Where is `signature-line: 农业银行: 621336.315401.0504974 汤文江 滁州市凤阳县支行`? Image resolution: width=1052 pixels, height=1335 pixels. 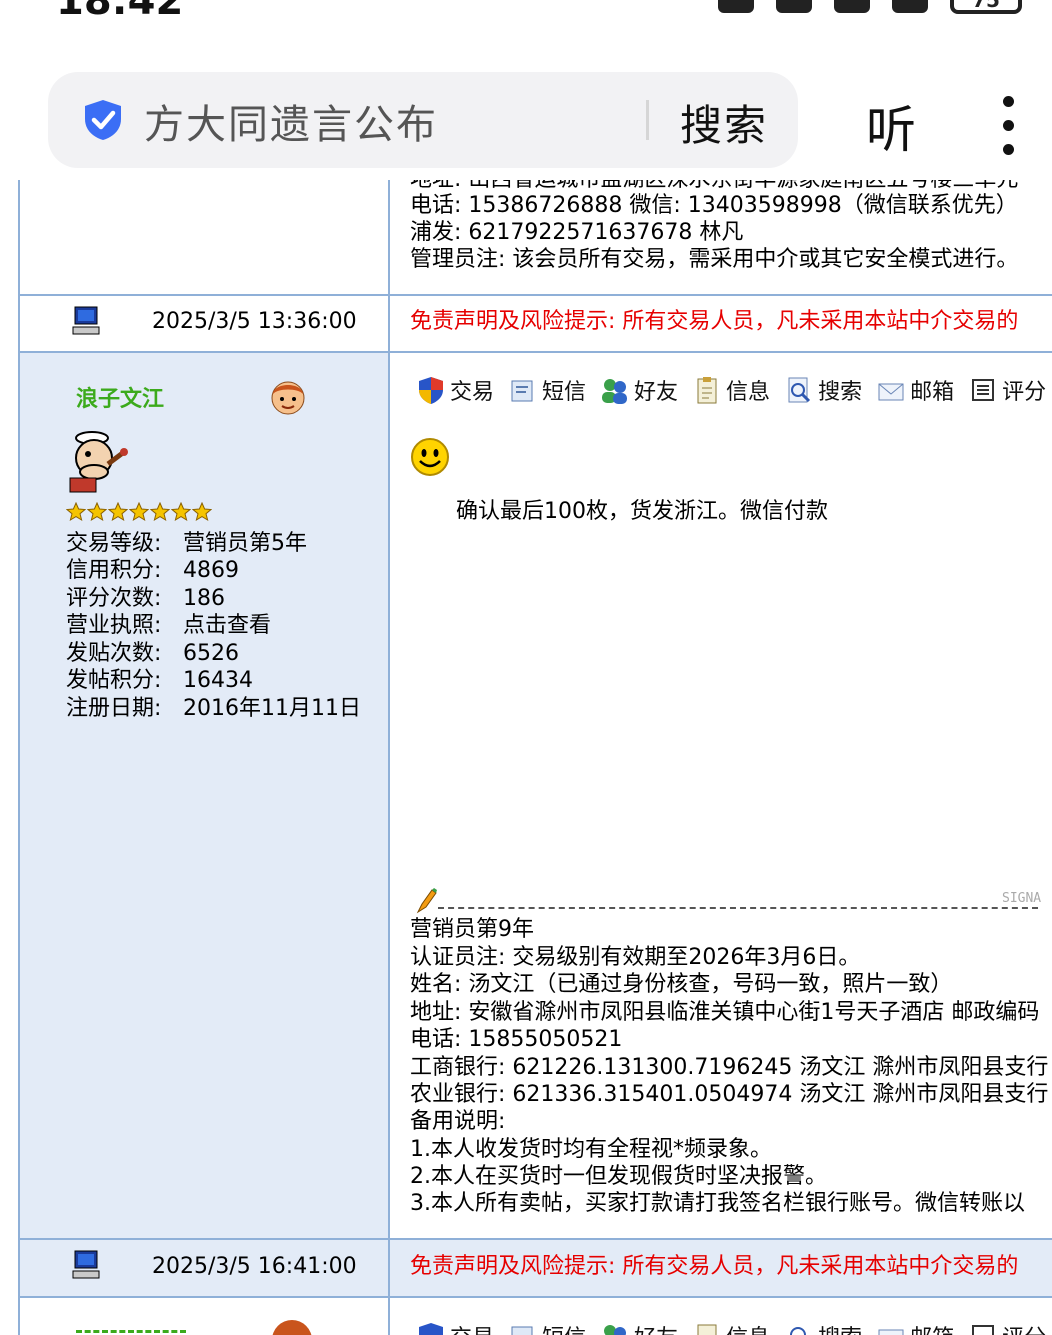
signature-line: 农业银行: 621336.315401.0504974 汤文江 滁州市凤阳县支行 is located at coordinates (729, 1094).